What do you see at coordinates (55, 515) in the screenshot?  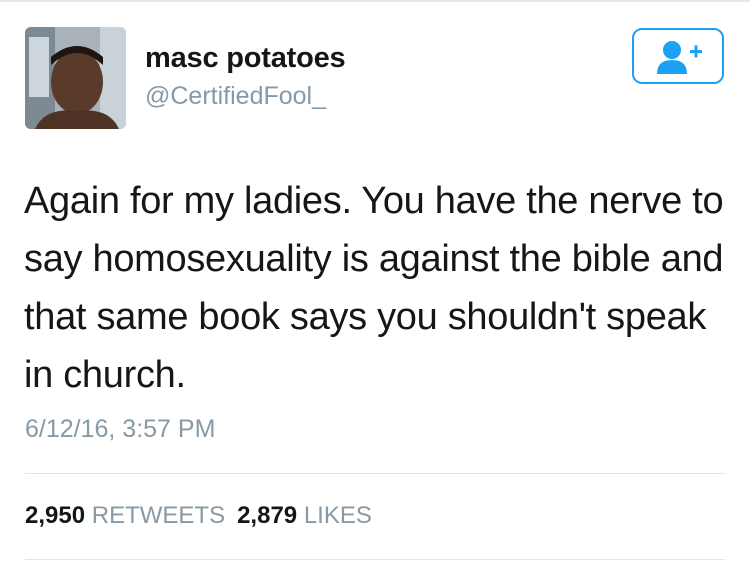 I see `retweets-count: 2,950` at bounding box center [55, 515].